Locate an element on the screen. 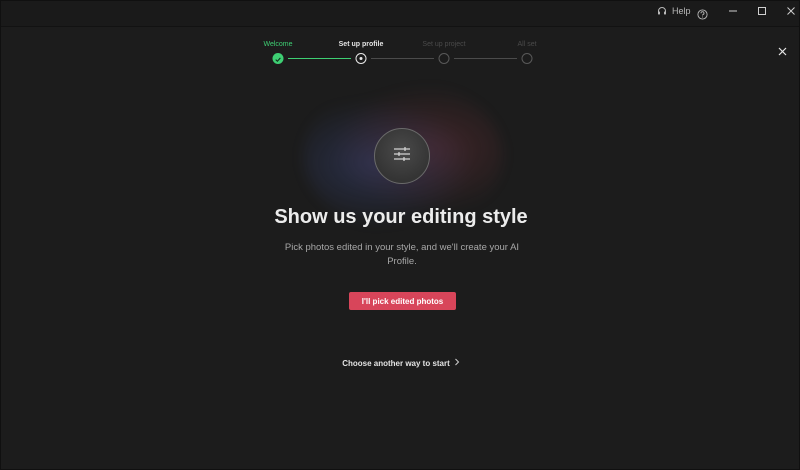 This screenshot has width=800, height=470. choose-another-way-label: Choose another way to start is located at coordinates (396, 363).